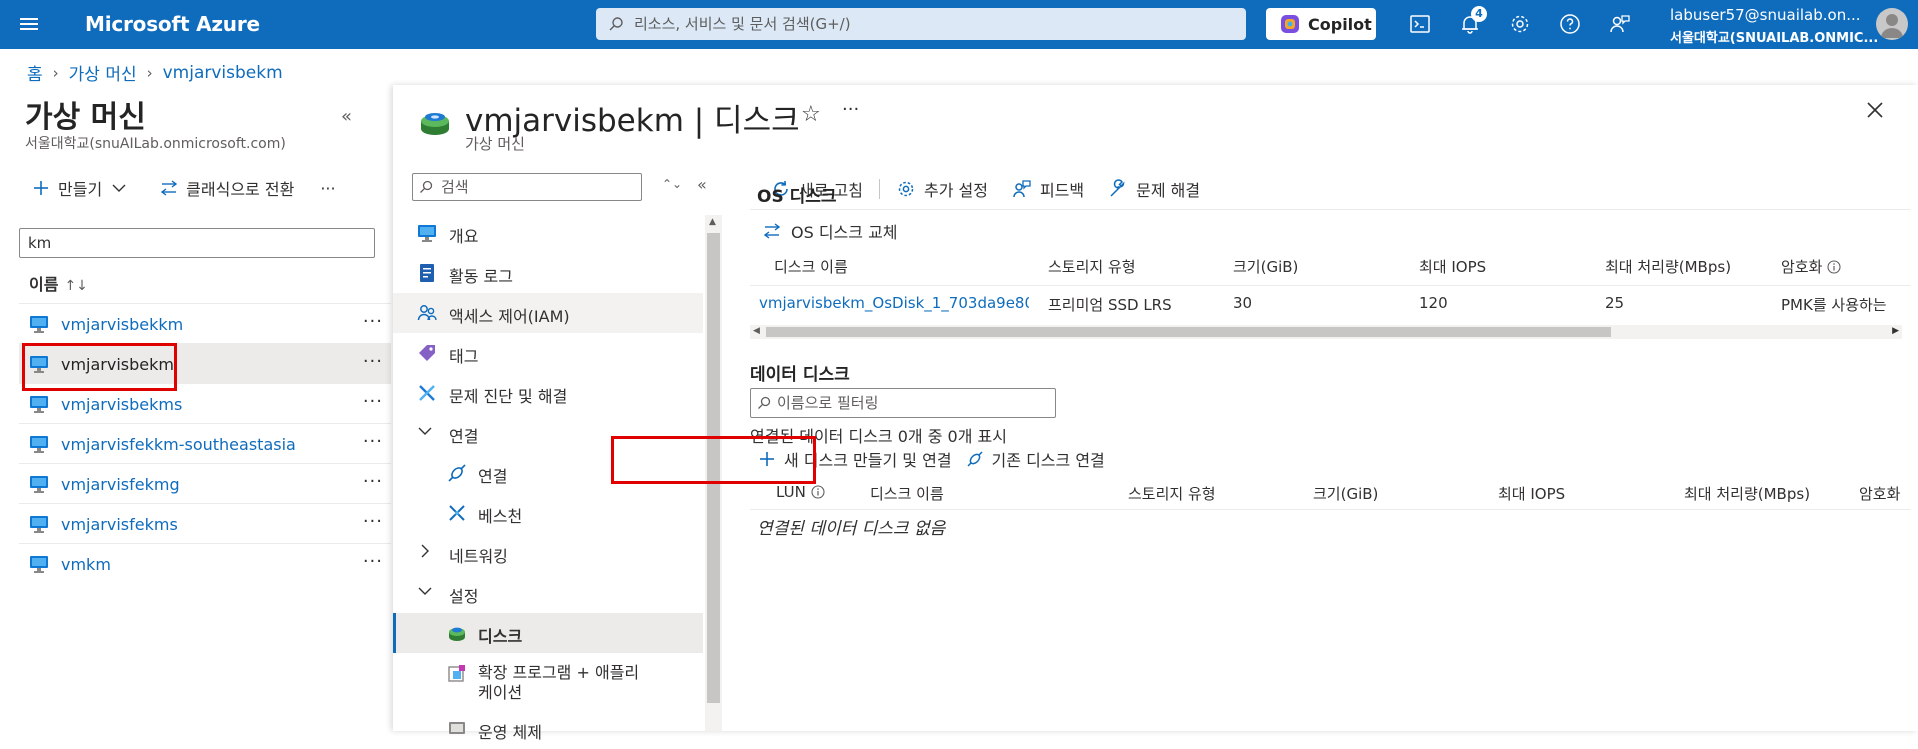 The width and height of the screenshot is (1918, 749). Describe the element at coordinates (500, 692) in the screenshot. I see `menu-label-line2: 케이션` at that location.